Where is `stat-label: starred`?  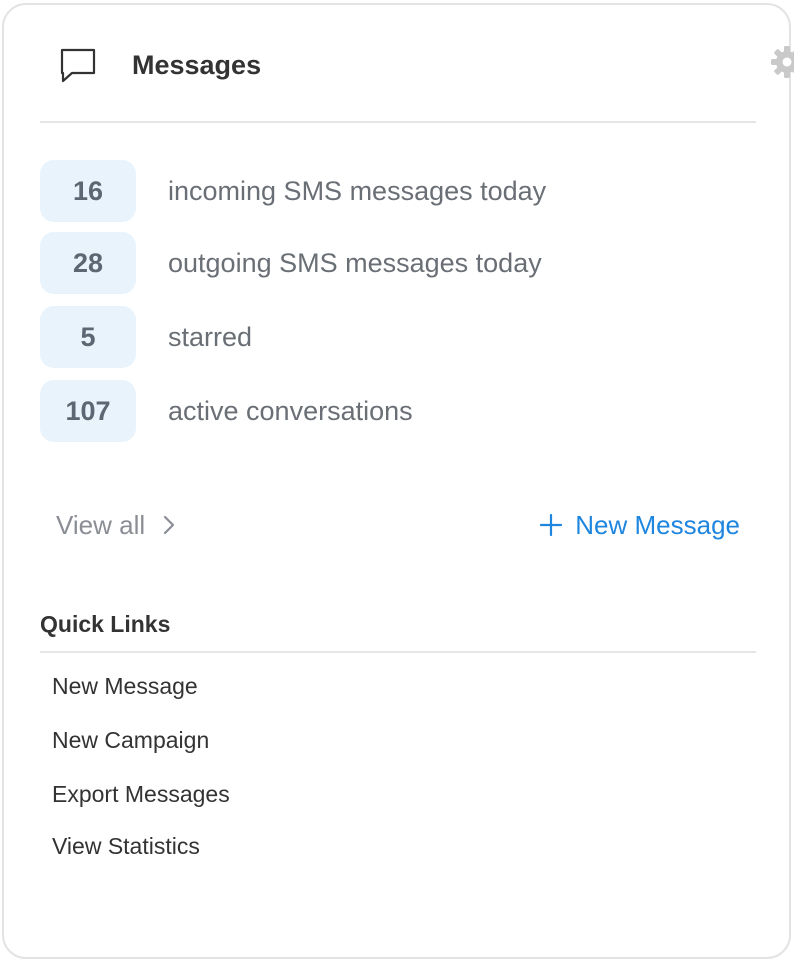 stat-label: starred is located at coordinates (210, 336).